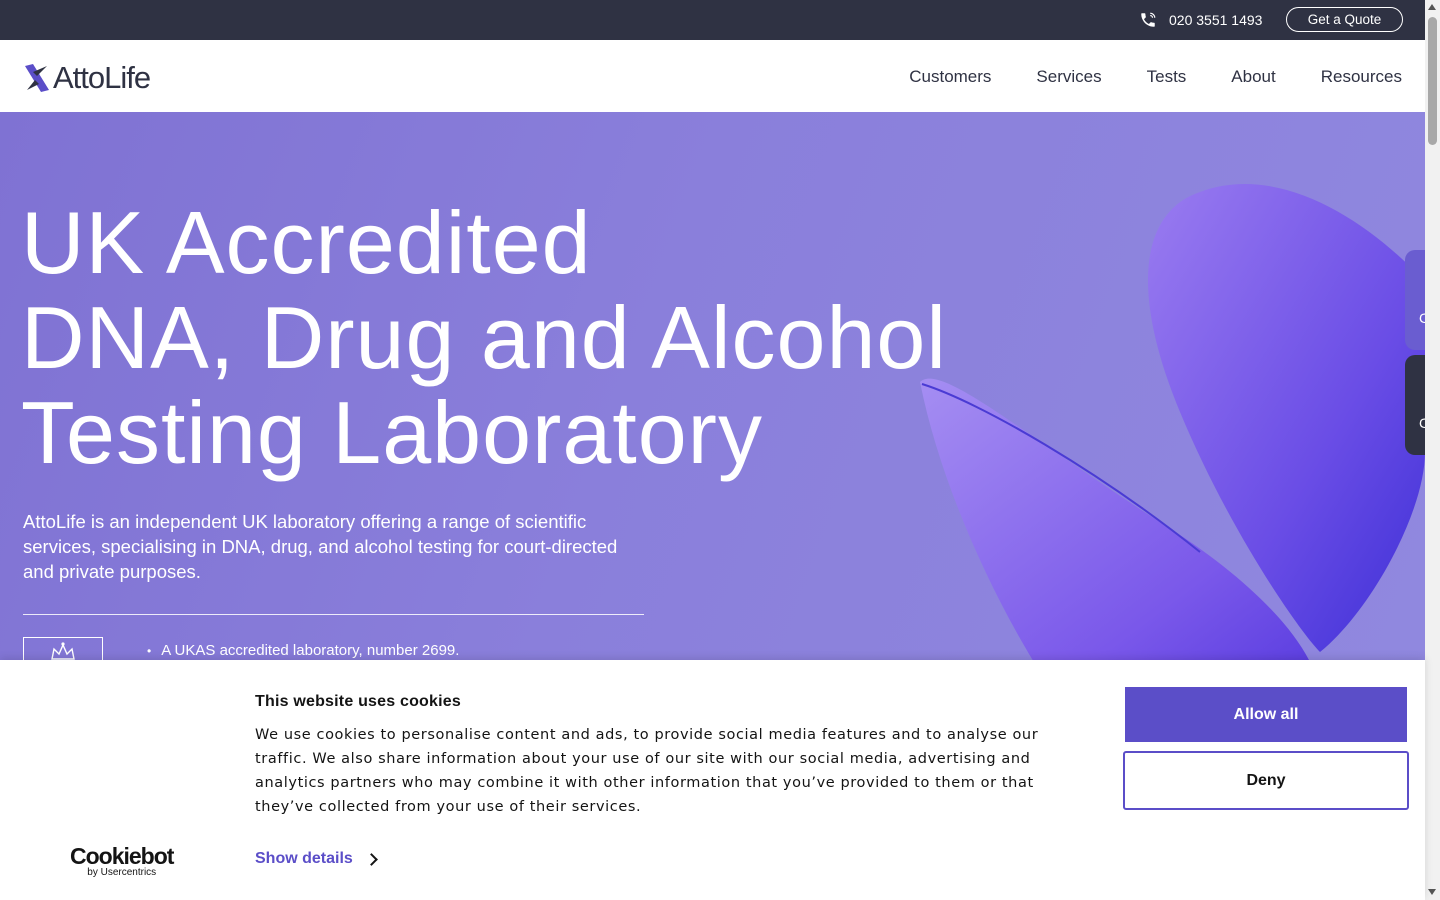  What do you see at coordinates (358, 701) in the screenshot?
I see `cookie-title: This website uses cookies` at bounding box center [358, 701].